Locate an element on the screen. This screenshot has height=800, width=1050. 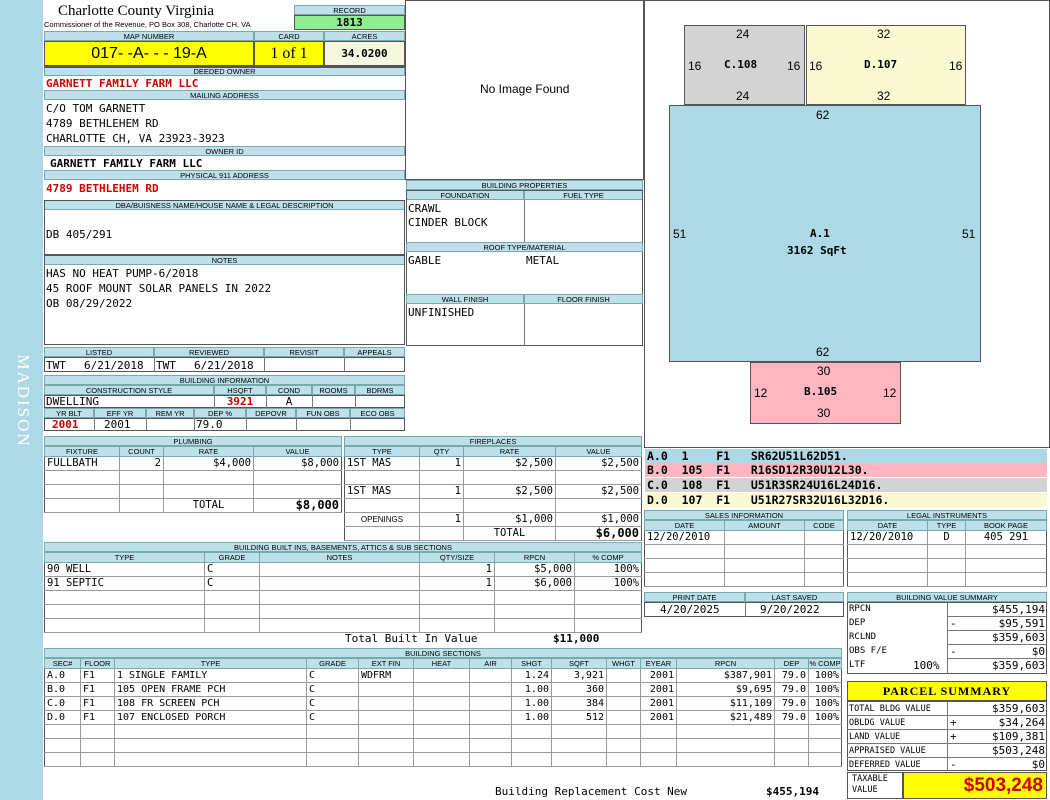
yr-blt-value: 2001 is located at coordinates (65, 424).